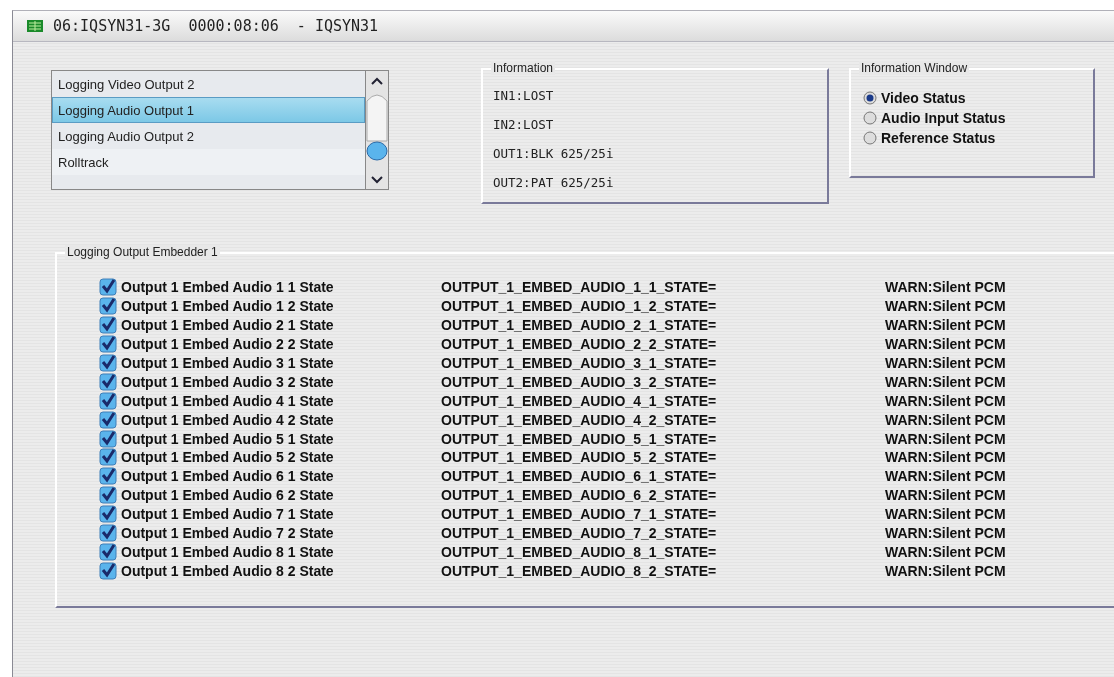 This screenshot has height=677, width=1114. What do you see at coordinates (227, 419) in the screenshot?
I see `row-label: Output 1 Embed Audio 4 2 State` at bounding box center [227, 419].